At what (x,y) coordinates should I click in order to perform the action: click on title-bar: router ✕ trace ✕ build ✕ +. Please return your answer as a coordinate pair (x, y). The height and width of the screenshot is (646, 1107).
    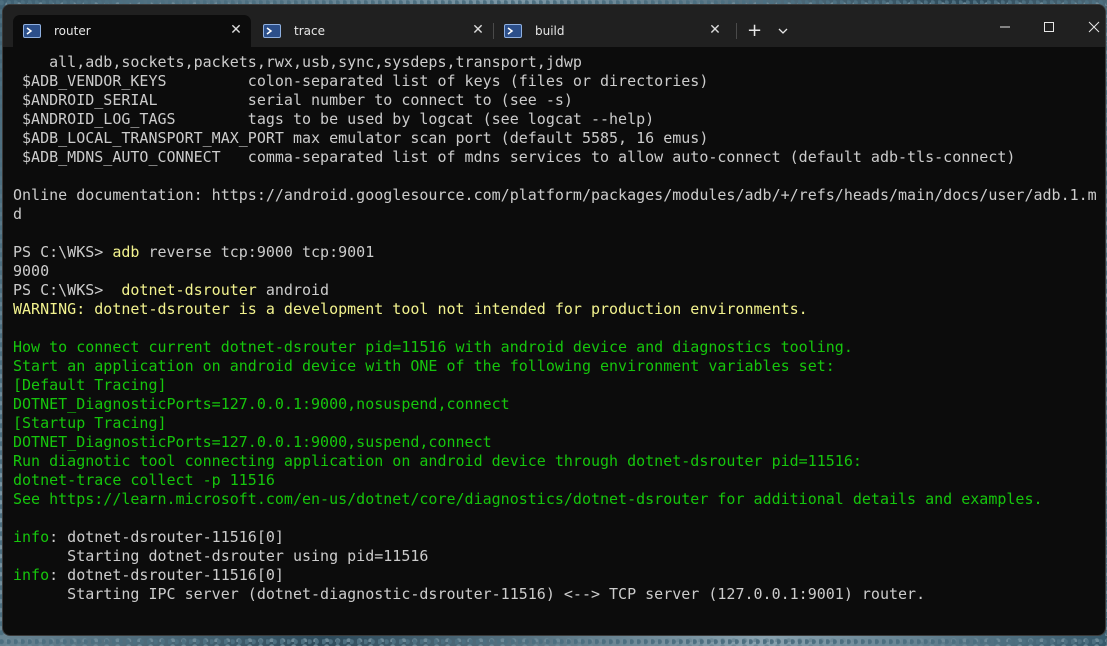
    Looking at the image, I should click on (554, 26).